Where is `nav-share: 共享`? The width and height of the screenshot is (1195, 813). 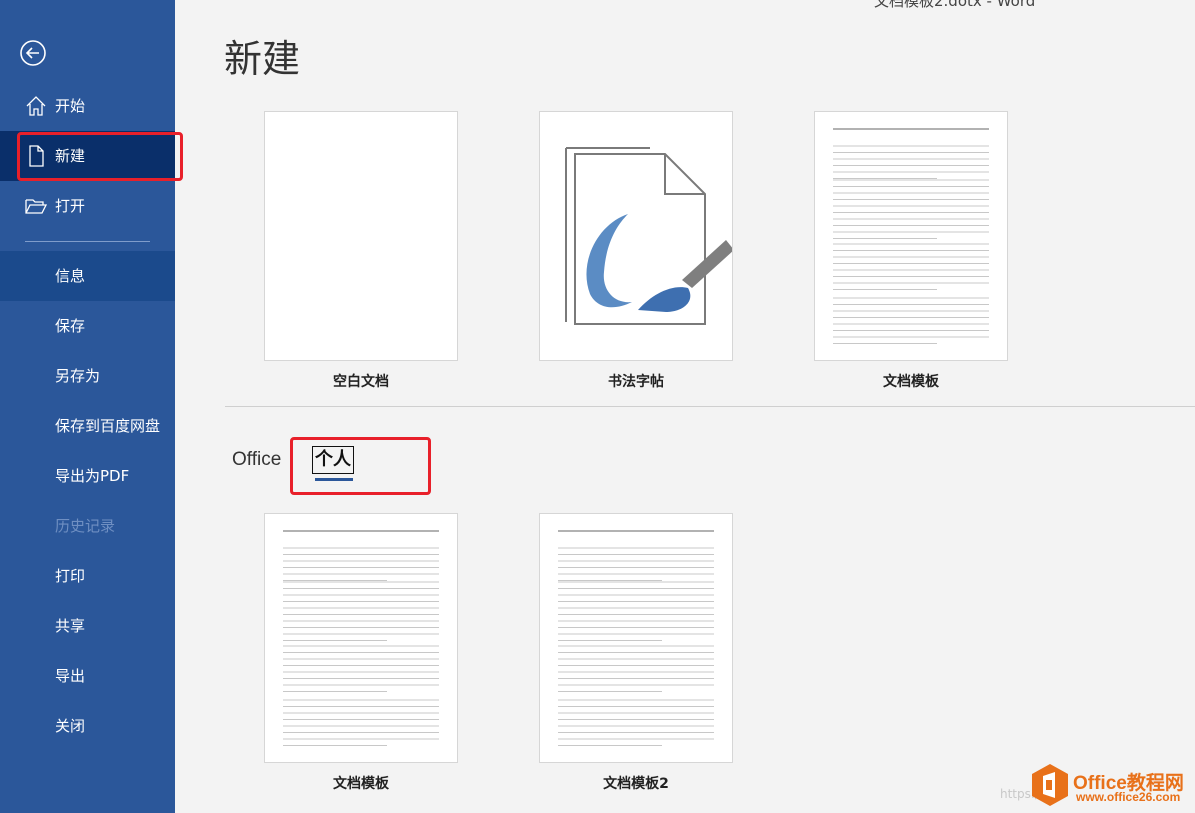 nav-share: 共享 is located at coordinates (87, 626).